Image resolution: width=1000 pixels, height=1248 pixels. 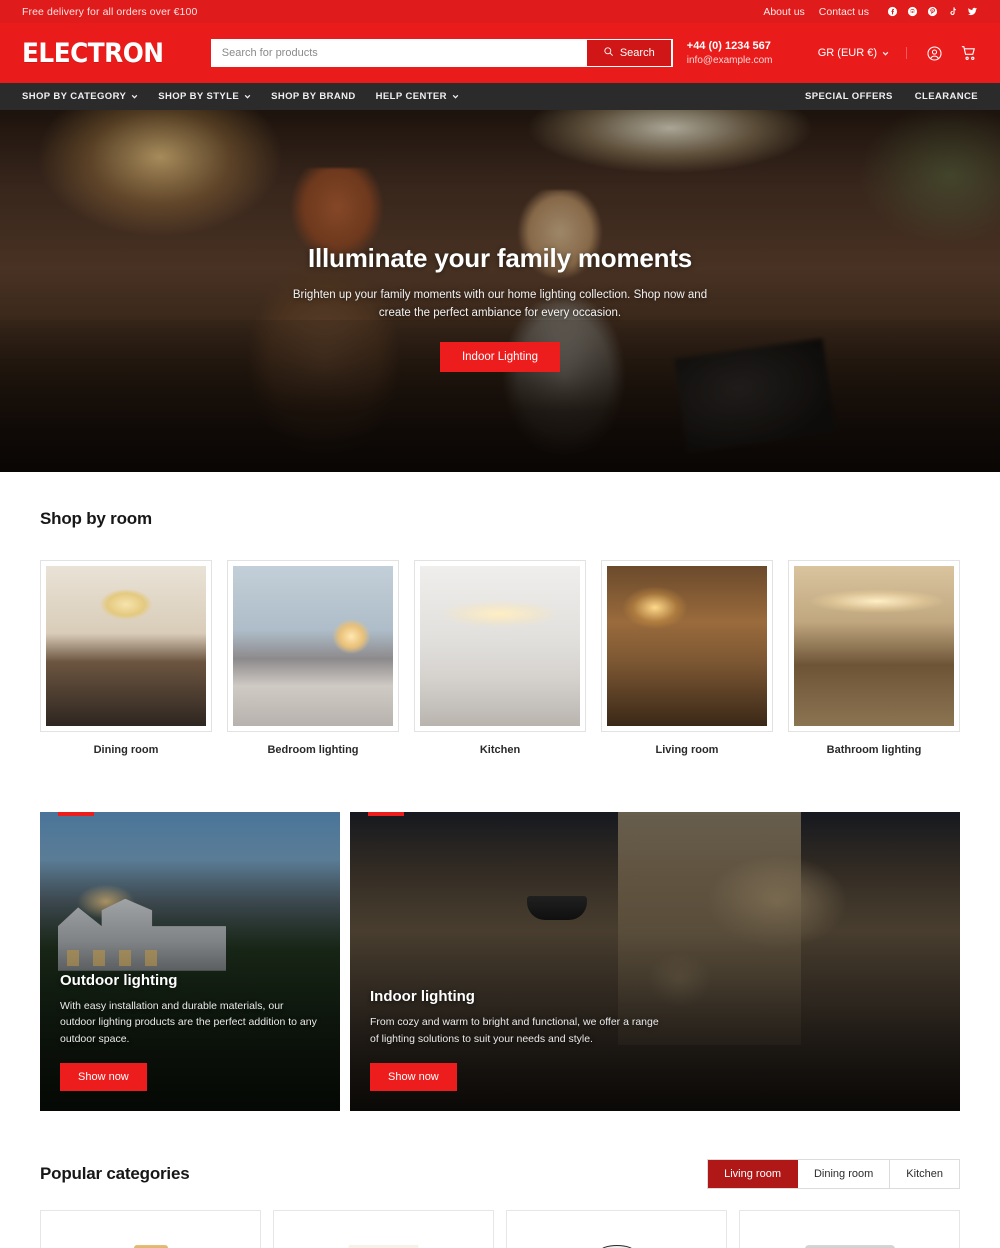 I want to click on product-card-chrome-table-lamp, so click(x=849, y=1229).